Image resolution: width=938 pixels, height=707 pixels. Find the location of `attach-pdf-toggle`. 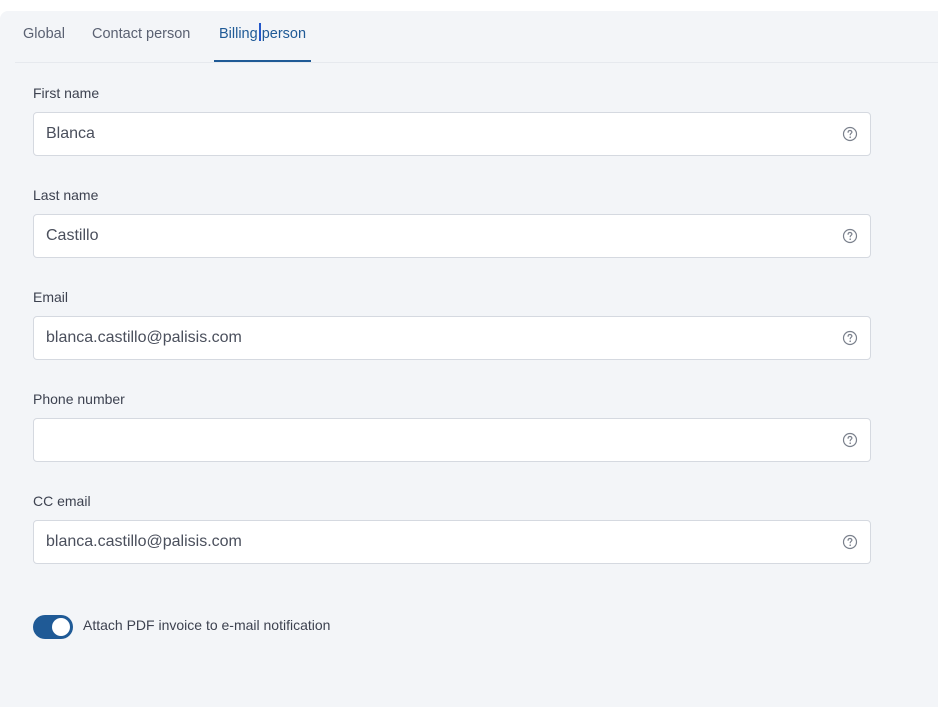

attach-pdf-toggle is located at coordinates (53, 627).